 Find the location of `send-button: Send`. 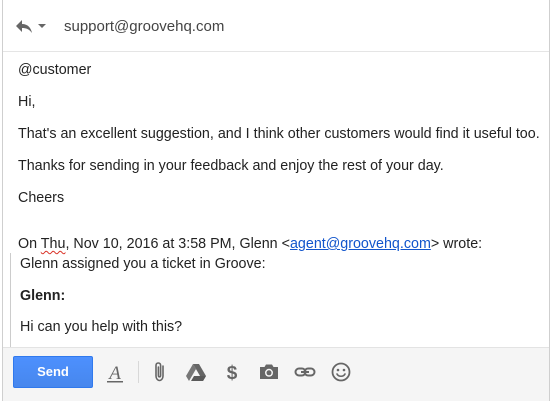

send-button: Send is located at coordinates (53, 372).